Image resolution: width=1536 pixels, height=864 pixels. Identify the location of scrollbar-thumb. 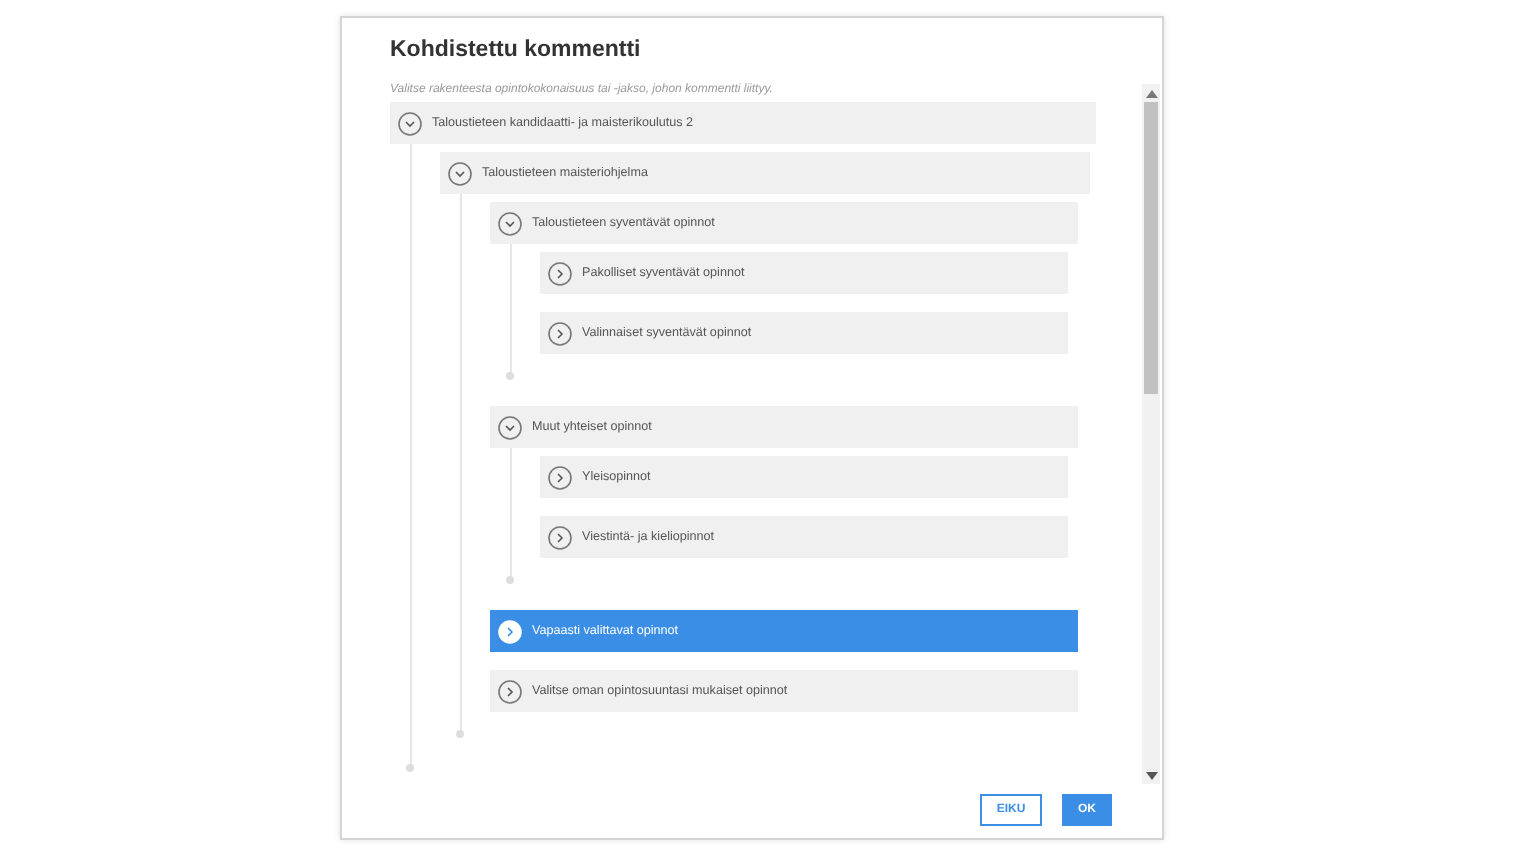
(1151, 248).